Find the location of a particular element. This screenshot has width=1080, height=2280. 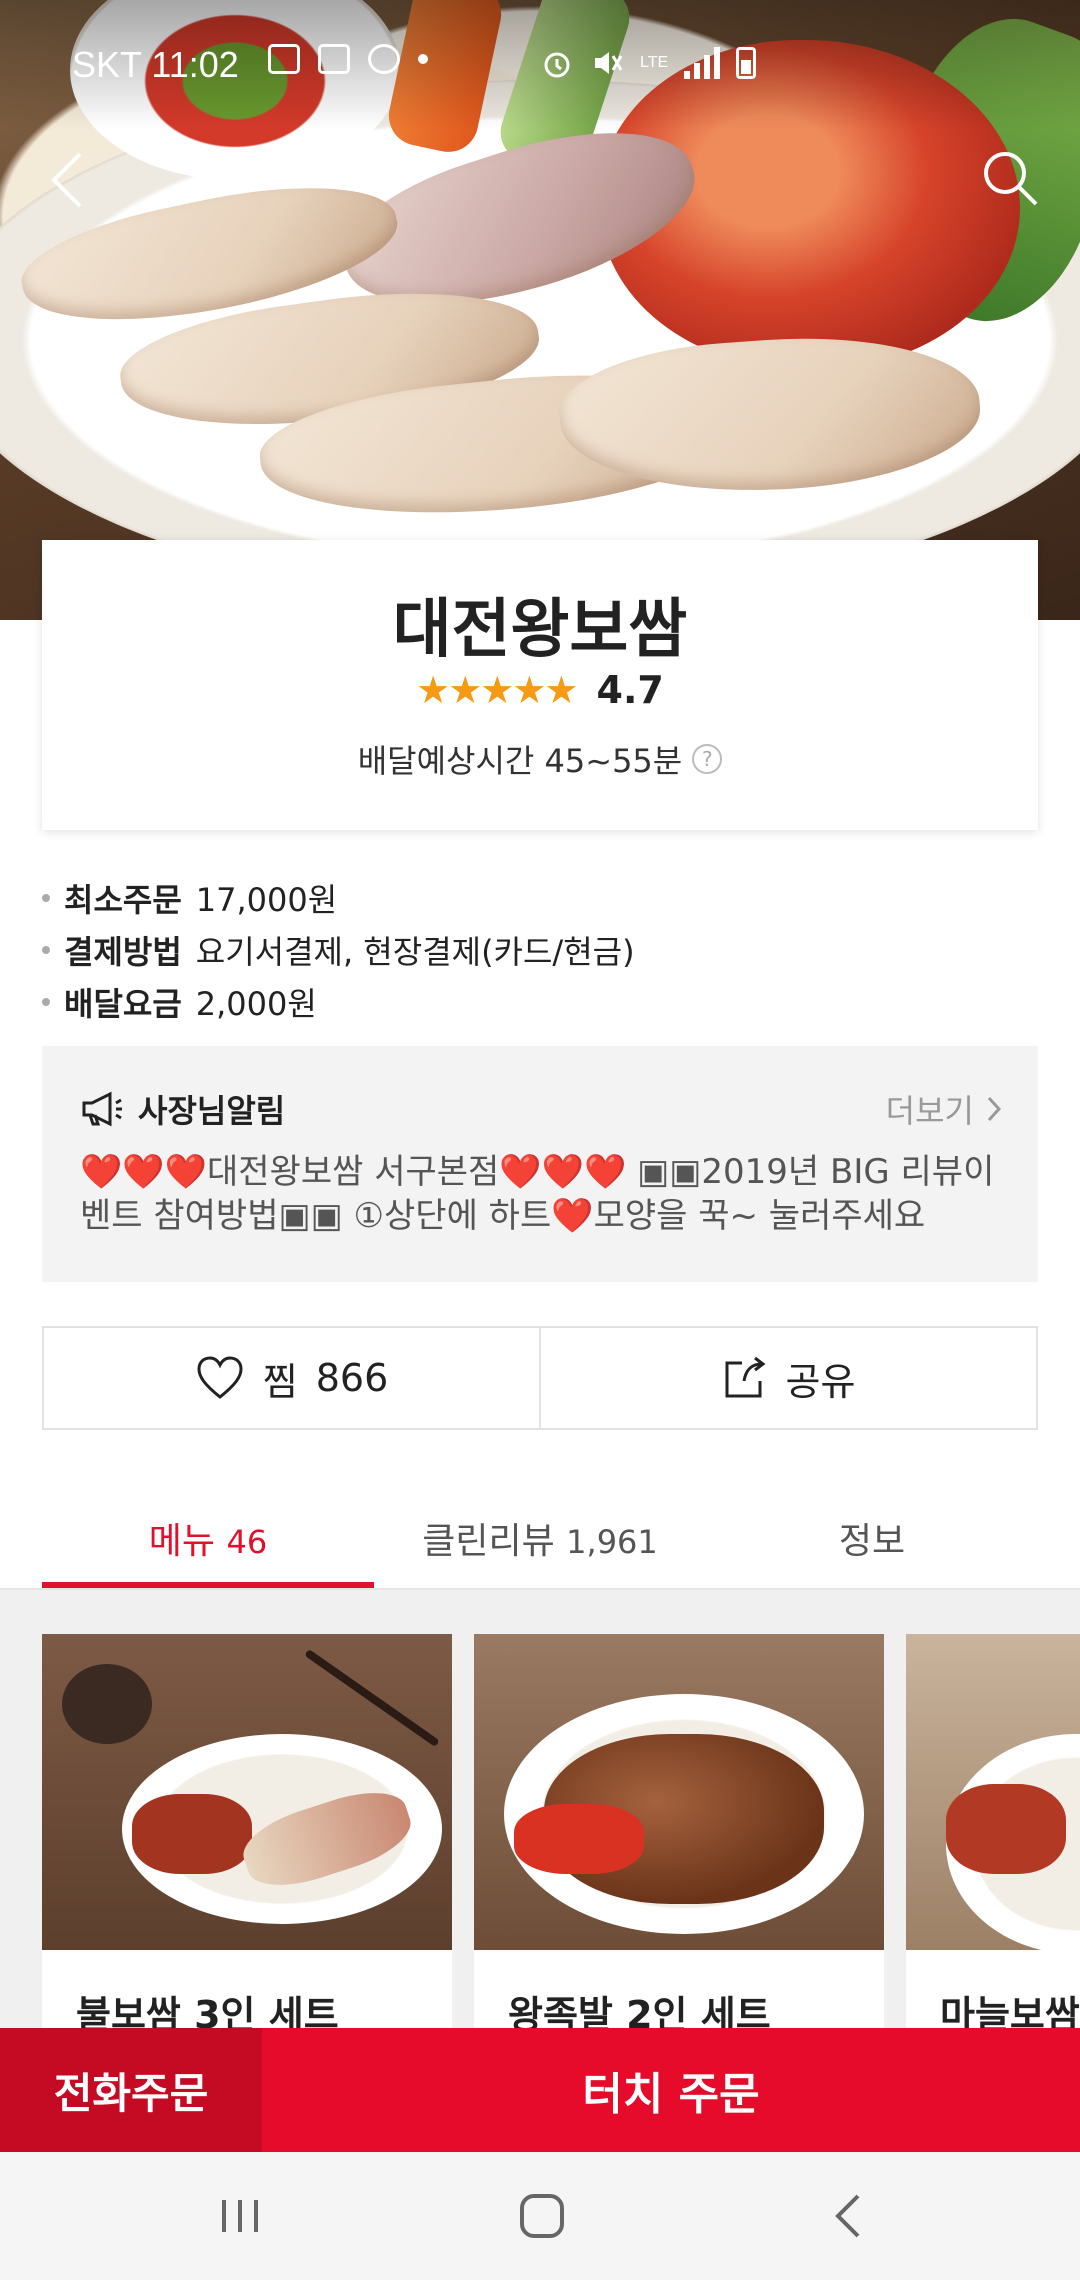

touch-order-button: 터치 주문 is located at coordinates (671, 2090).